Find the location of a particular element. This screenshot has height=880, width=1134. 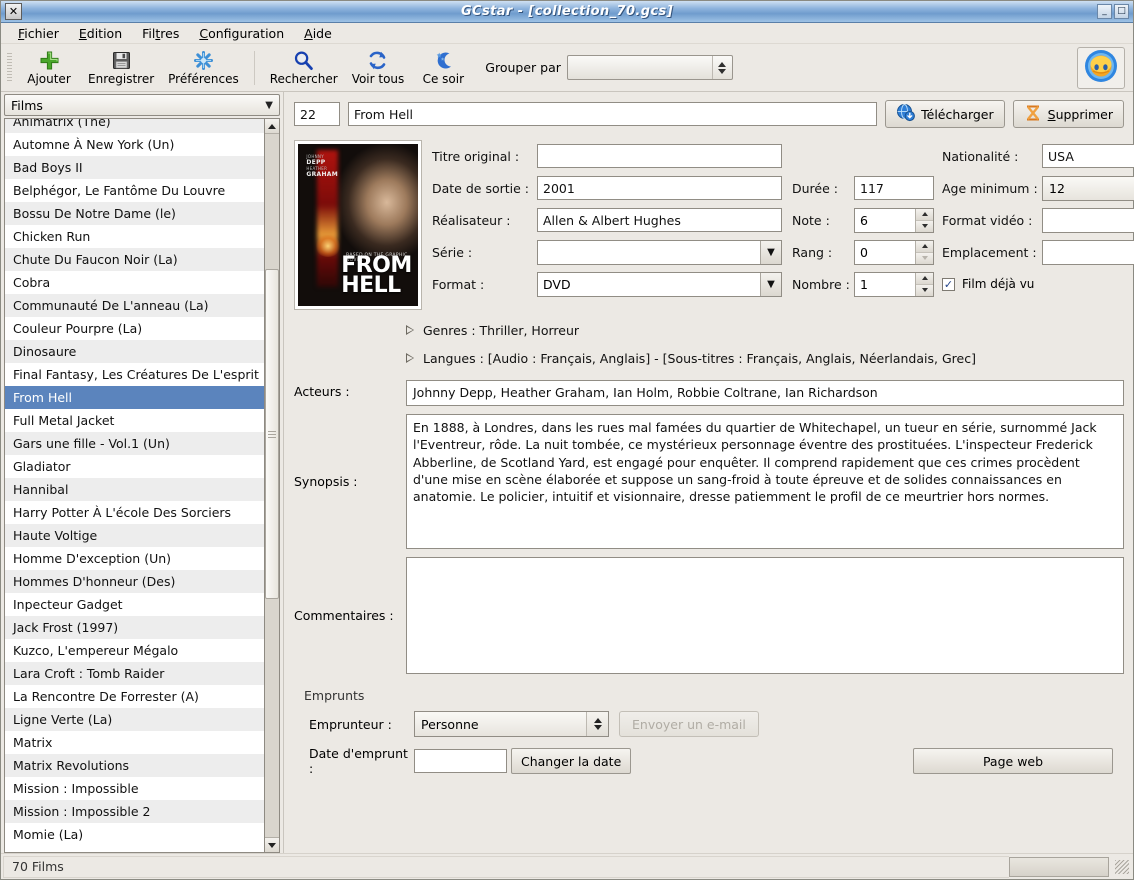

age-minimum-spinner: 12 is located at coordinates (1088, 188).